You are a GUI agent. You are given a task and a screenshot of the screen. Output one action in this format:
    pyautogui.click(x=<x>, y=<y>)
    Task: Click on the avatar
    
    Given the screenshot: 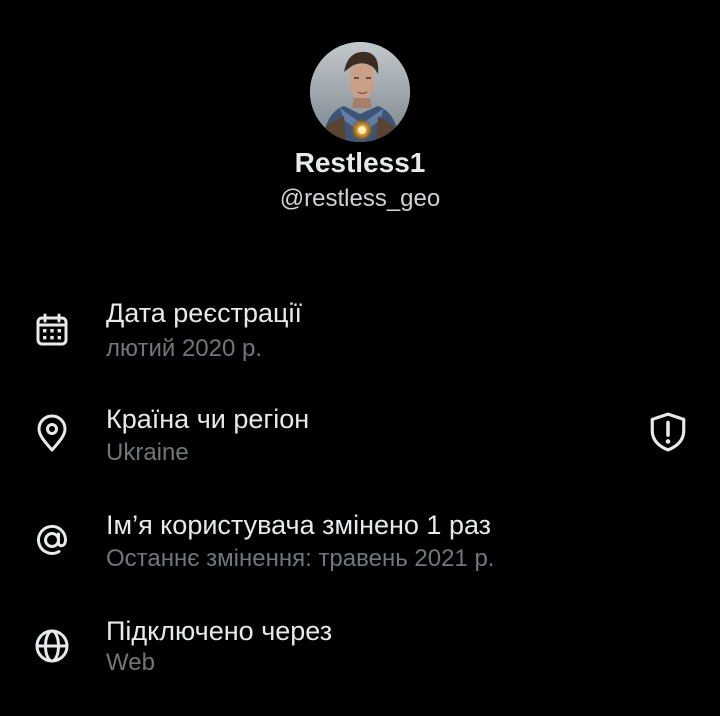 What is the action you would take?
    pyautogui.click(x=360, y=92)
    